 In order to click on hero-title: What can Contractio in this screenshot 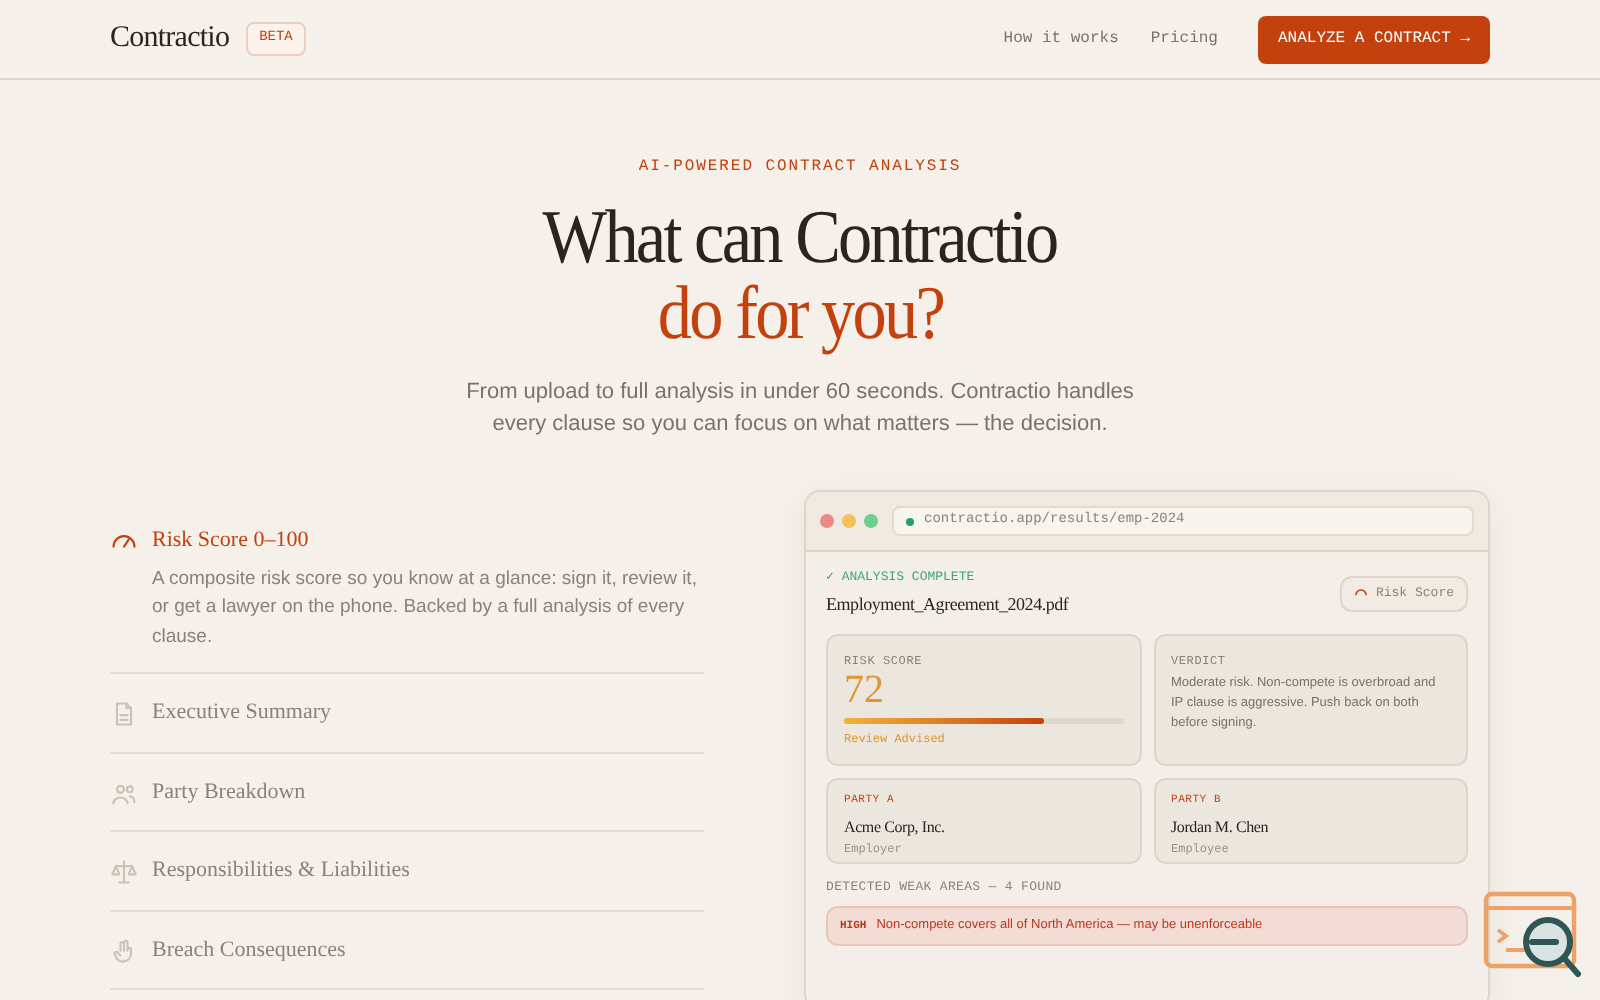, I will do `click(800, 238)`.